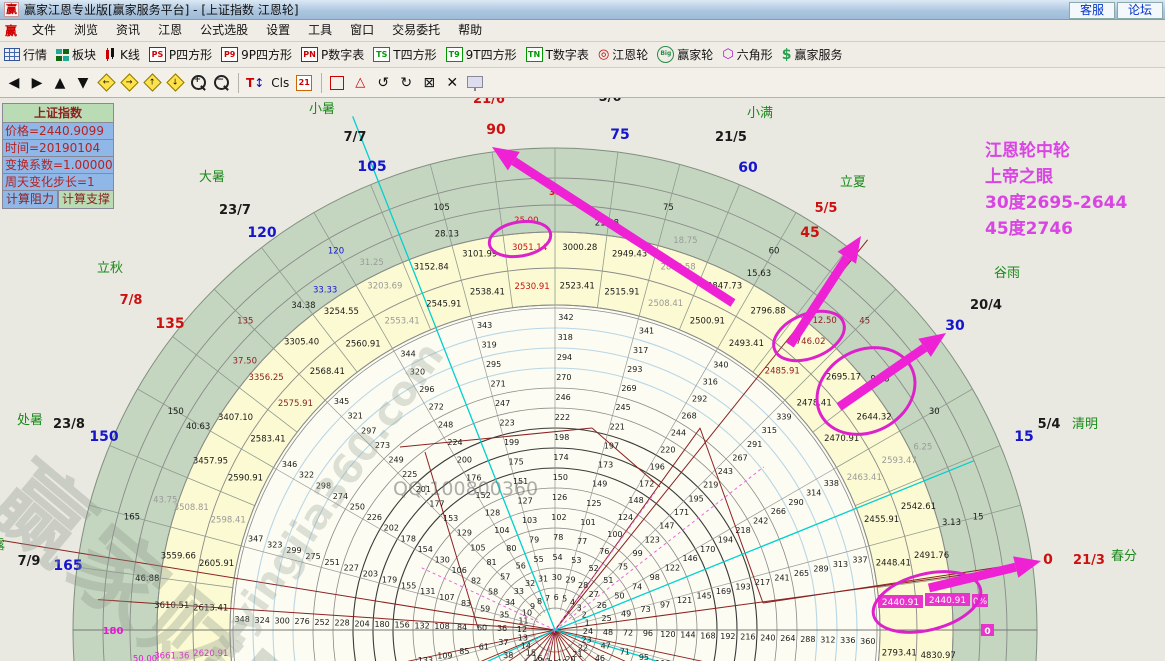  What do you see at coordinates (402, 322) in the screenshot?
I see `svg-text: 2553.41` at bounding box center [402, 322].